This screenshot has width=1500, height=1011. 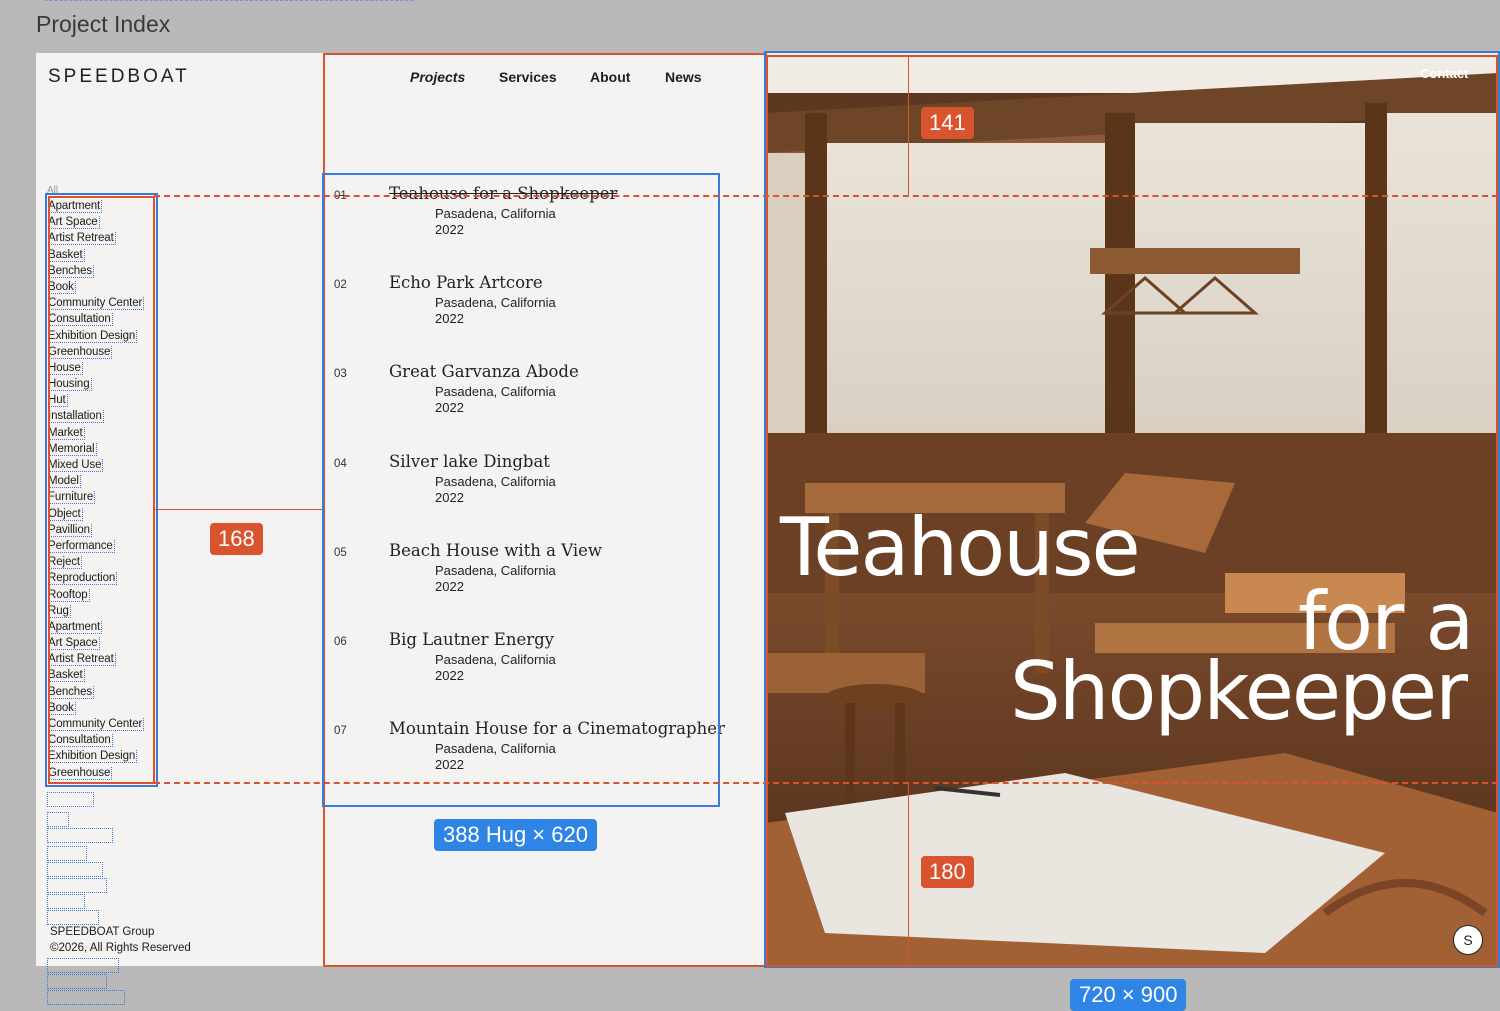 What do you see at coordinates (103, 24) in the screenshot?
I see `frame-title: Project Index` at bounding box center [103, 24].